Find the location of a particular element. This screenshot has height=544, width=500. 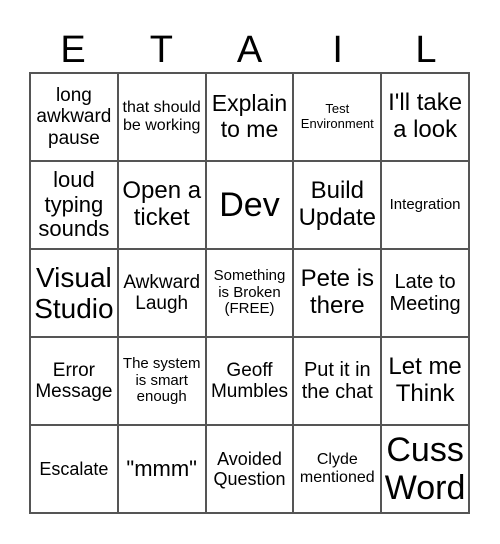

cell-text: Avoided Question is located at coordinates (249, 468).